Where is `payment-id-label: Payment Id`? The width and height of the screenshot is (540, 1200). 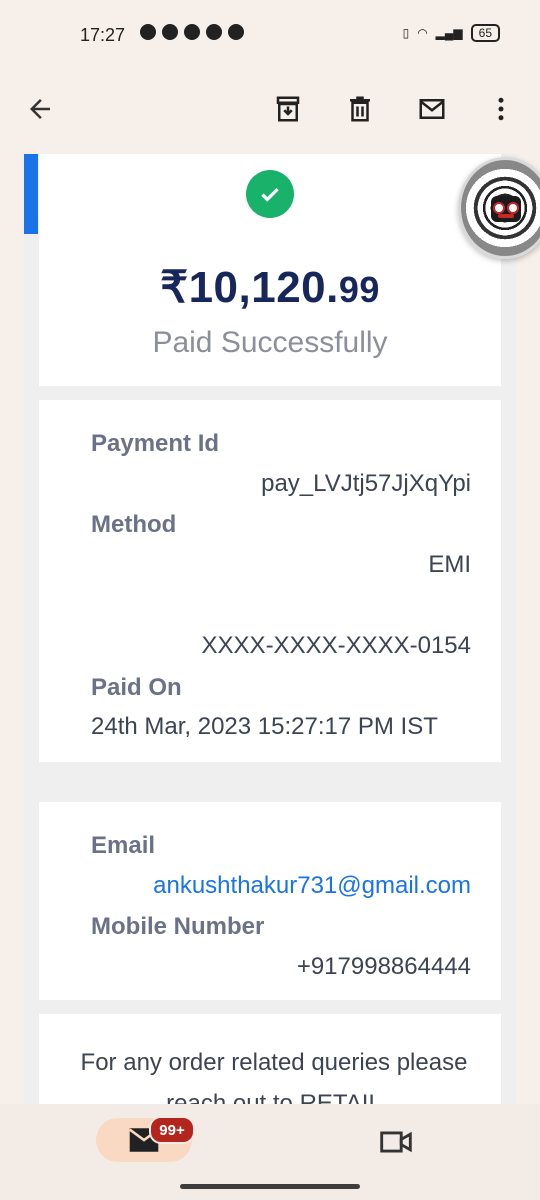
payment-id-label: Payment Id is located at coordinates (155, 443).